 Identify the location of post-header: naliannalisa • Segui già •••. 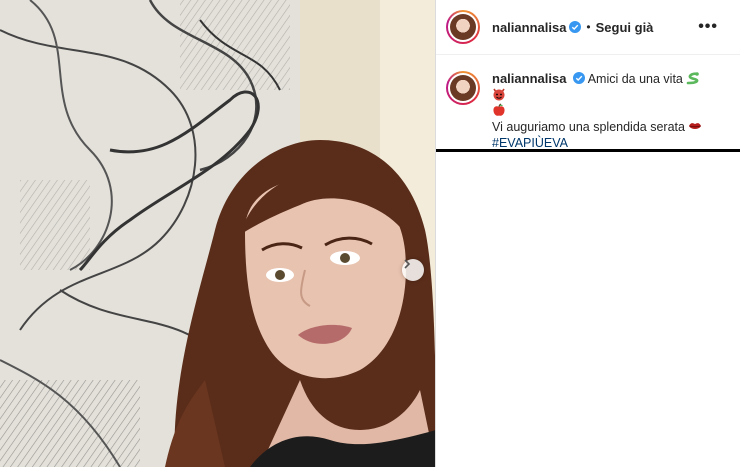
(588, 27).